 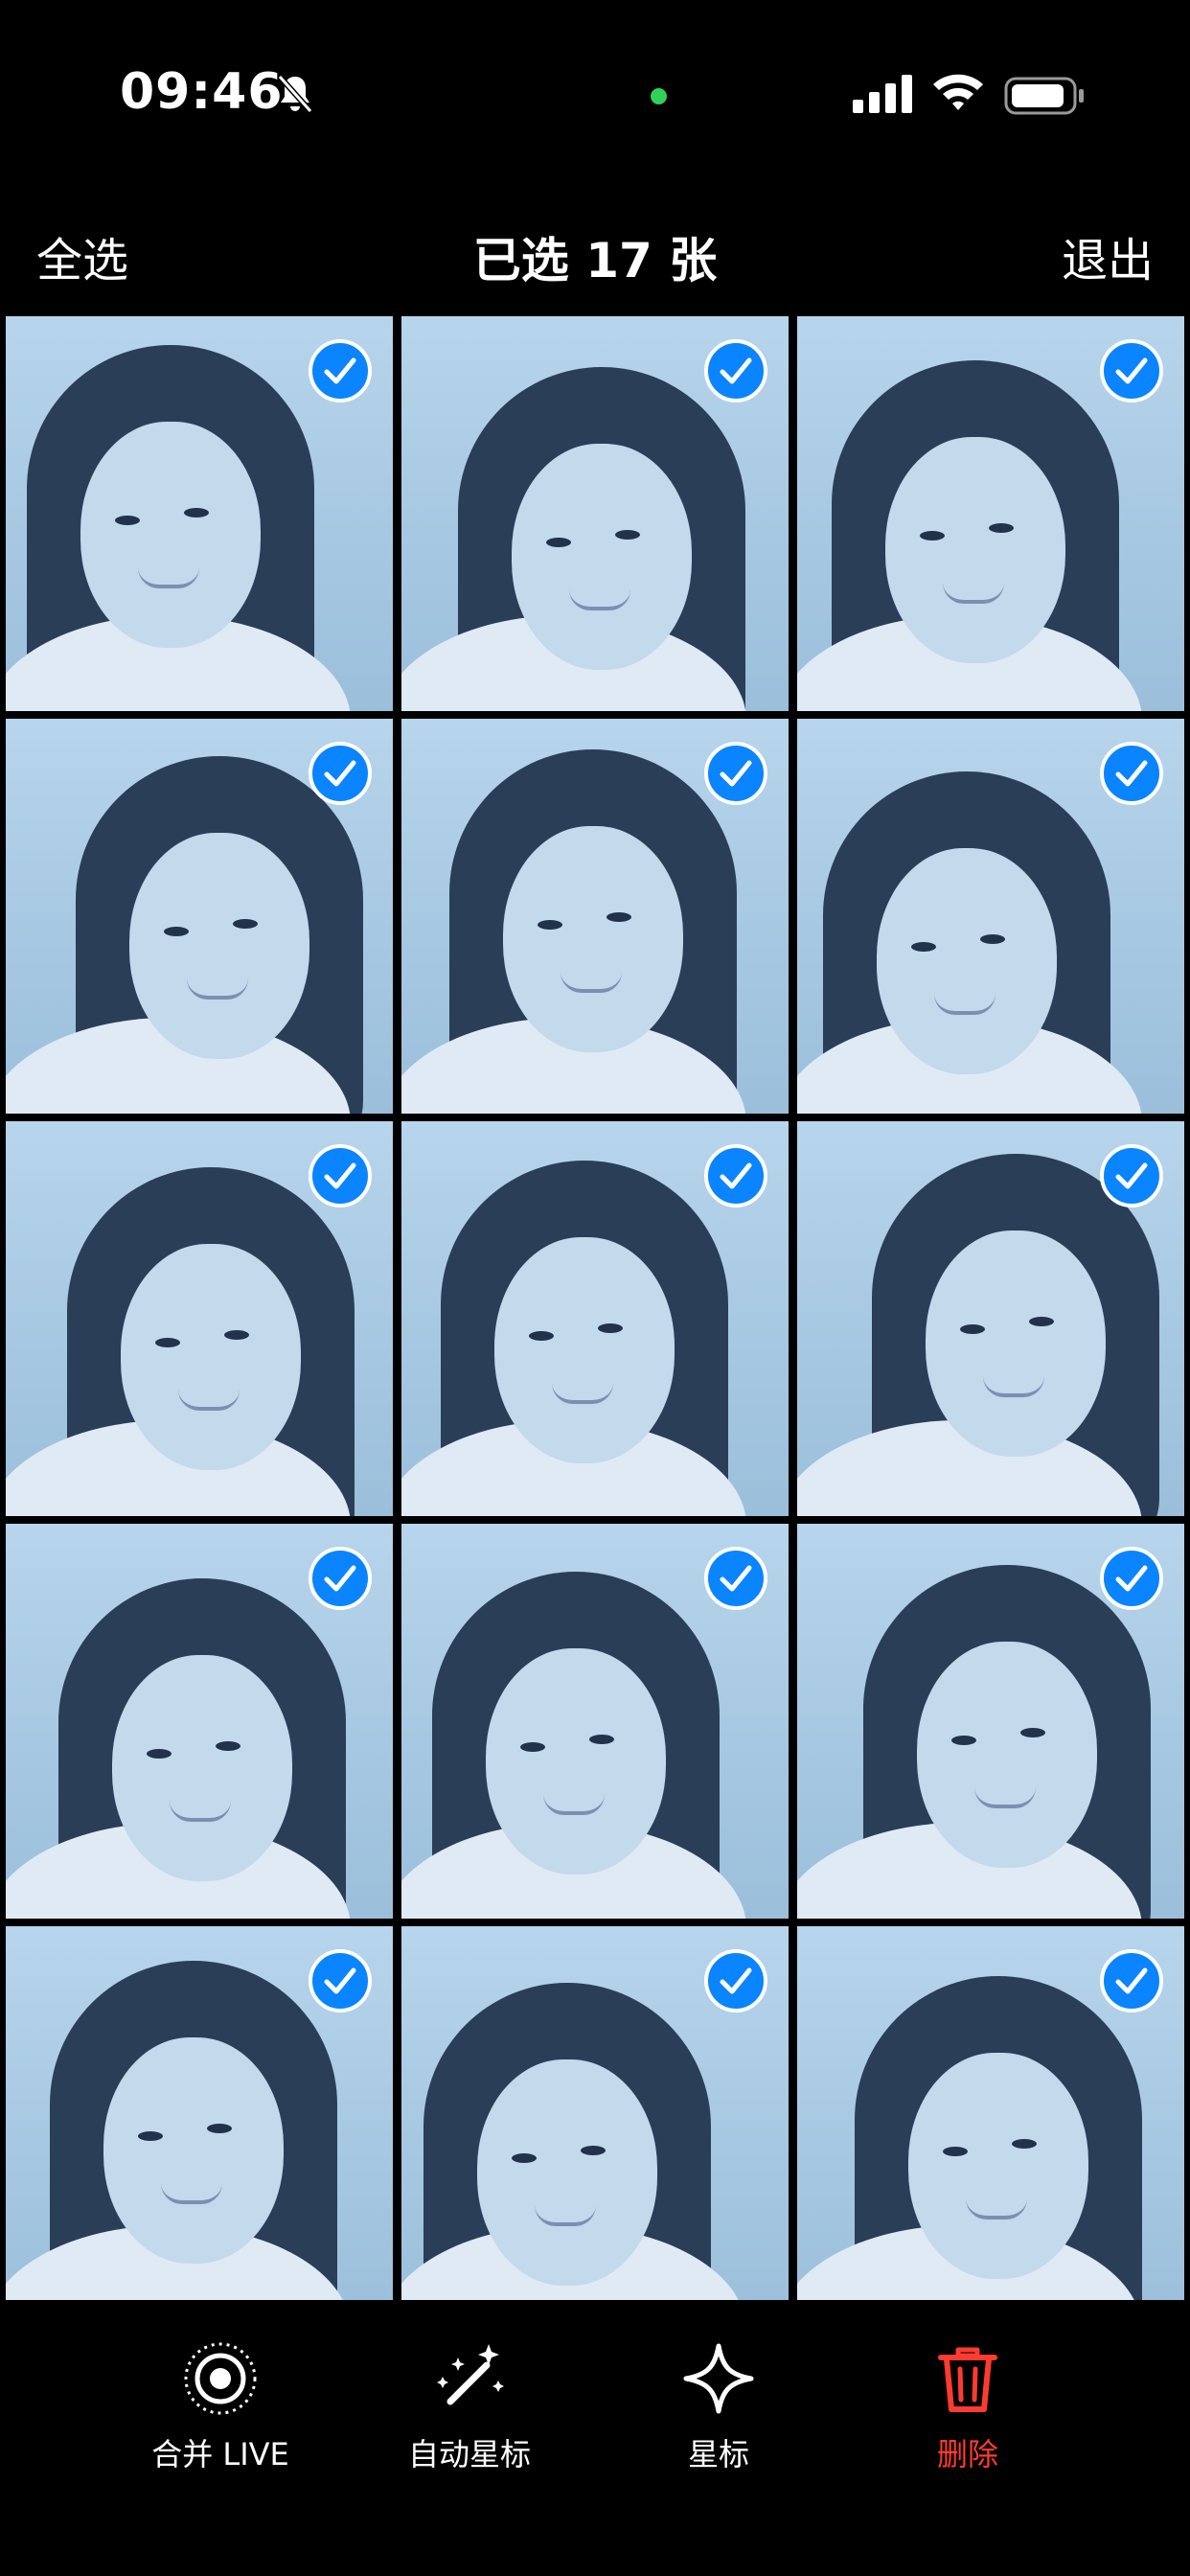 I want to click on delete-button: 删除, so click(x=968, y=2406).